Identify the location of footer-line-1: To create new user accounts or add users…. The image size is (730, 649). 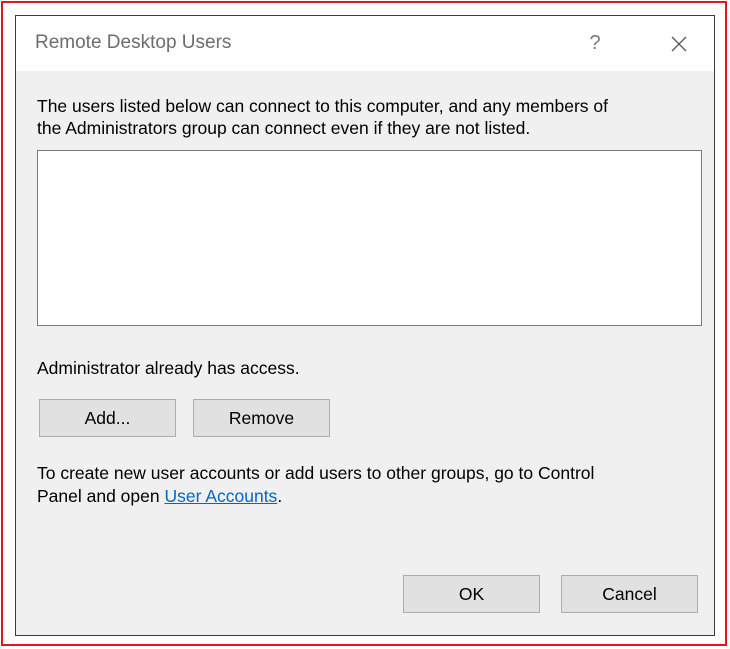
(316, 473).